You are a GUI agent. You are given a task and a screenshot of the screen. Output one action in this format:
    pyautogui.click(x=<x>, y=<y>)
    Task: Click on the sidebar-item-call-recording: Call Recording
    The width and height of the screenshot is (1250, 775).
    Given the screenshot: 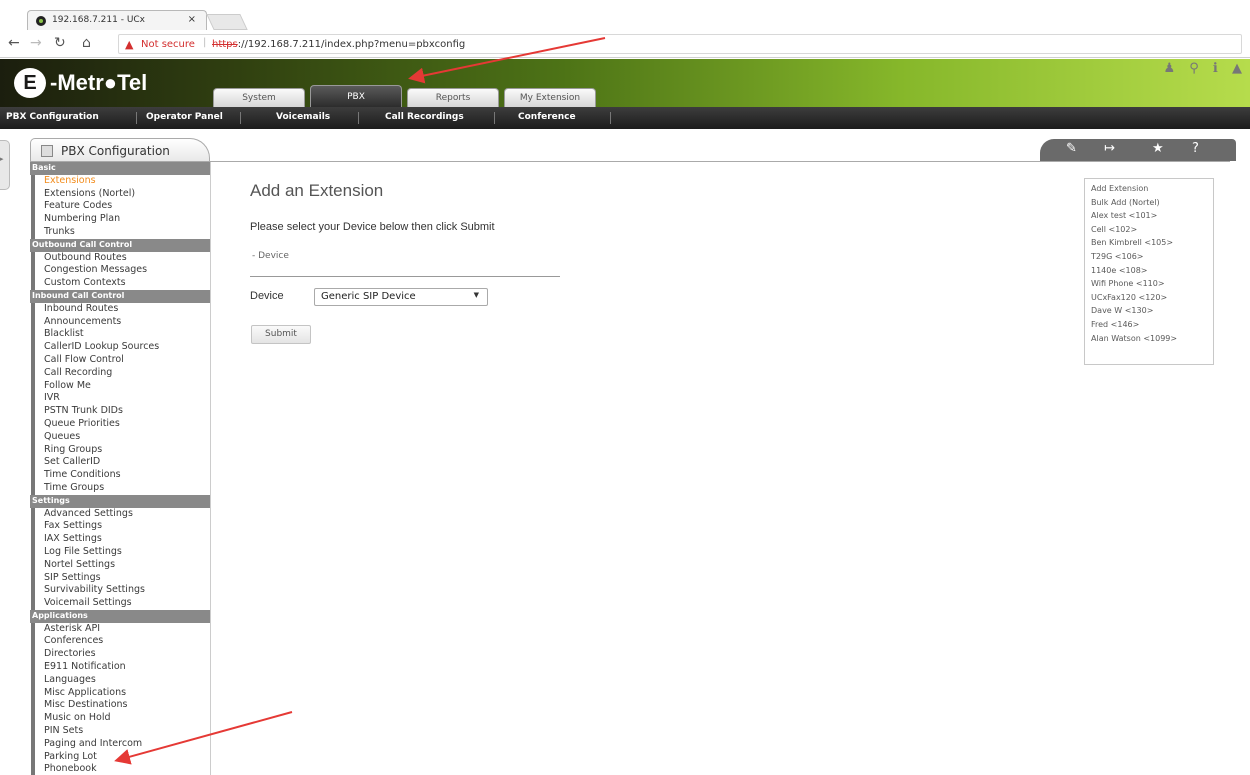 What is the action you would take?
    pyautogui.click(x=120, y=373)
    